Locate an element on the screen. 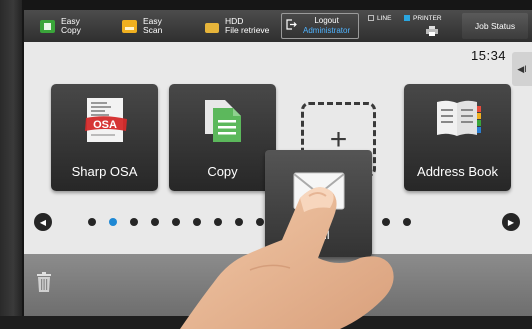 Image resolution: width=532 pixels, height=329 pixels. easy-scan-icon is located at coordinates (129, 26).